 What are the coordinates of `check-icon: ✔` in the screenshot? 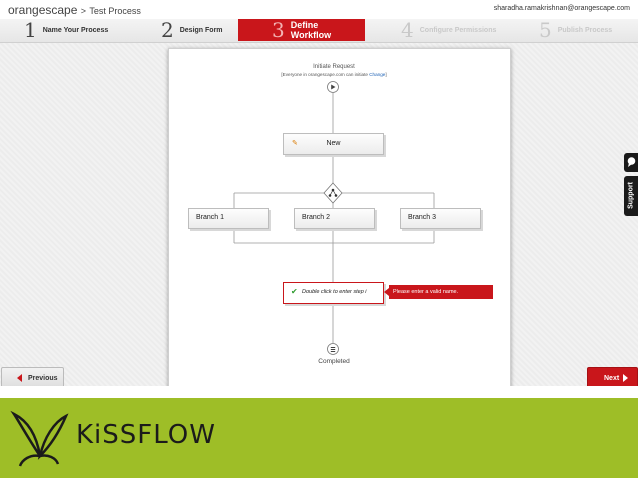 It's located at (294, 291).